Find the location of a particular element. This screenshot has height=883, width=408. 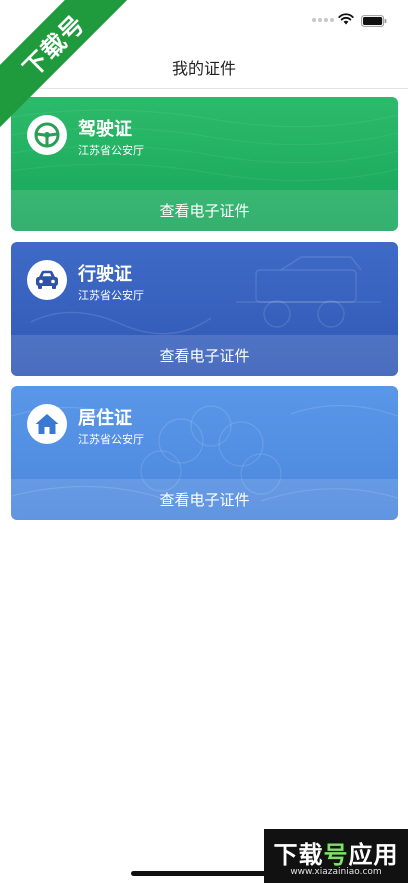

card-title: 居住证 is located at coordinates (105, 418).